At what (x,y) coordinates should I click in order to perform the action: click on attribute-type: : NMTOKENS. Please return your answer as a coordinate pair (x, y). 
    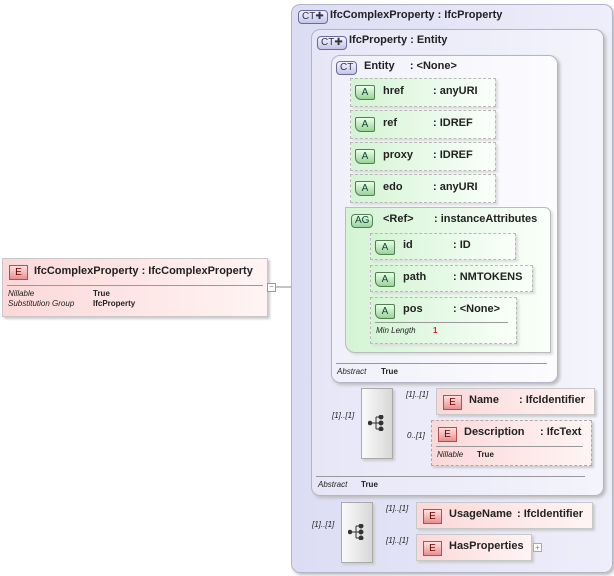
    Looking at the image, I should click on (488, 277).